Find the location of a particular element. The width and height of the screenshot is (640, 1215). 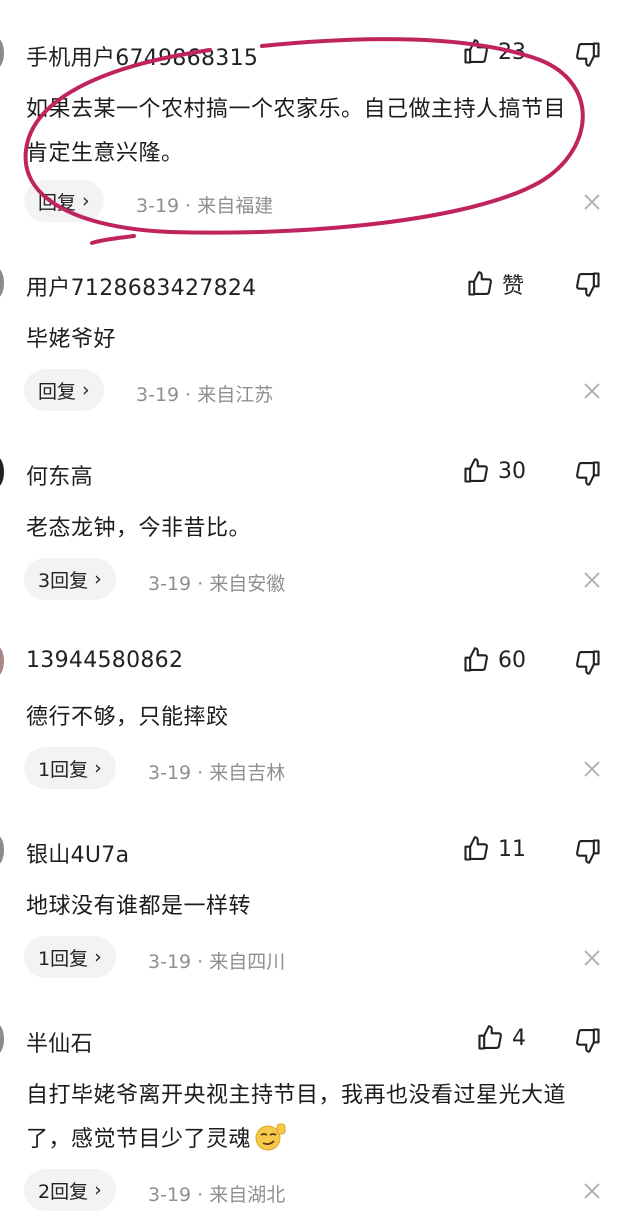

comment-text: 老态龙钟，今非昔比。 is located at coordinates (316, 529).